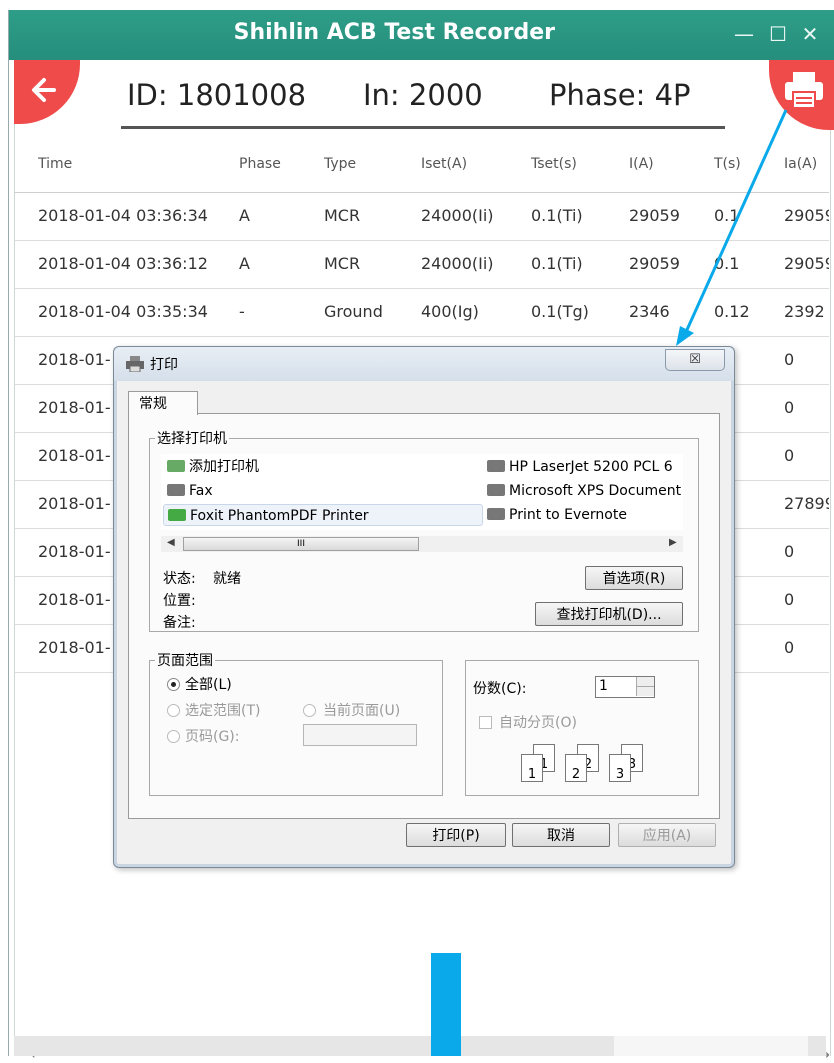  What do you see at coordinates (732, 227) in the screenshot?
I see `annotation-arrow` at bounding box center [732, 227].